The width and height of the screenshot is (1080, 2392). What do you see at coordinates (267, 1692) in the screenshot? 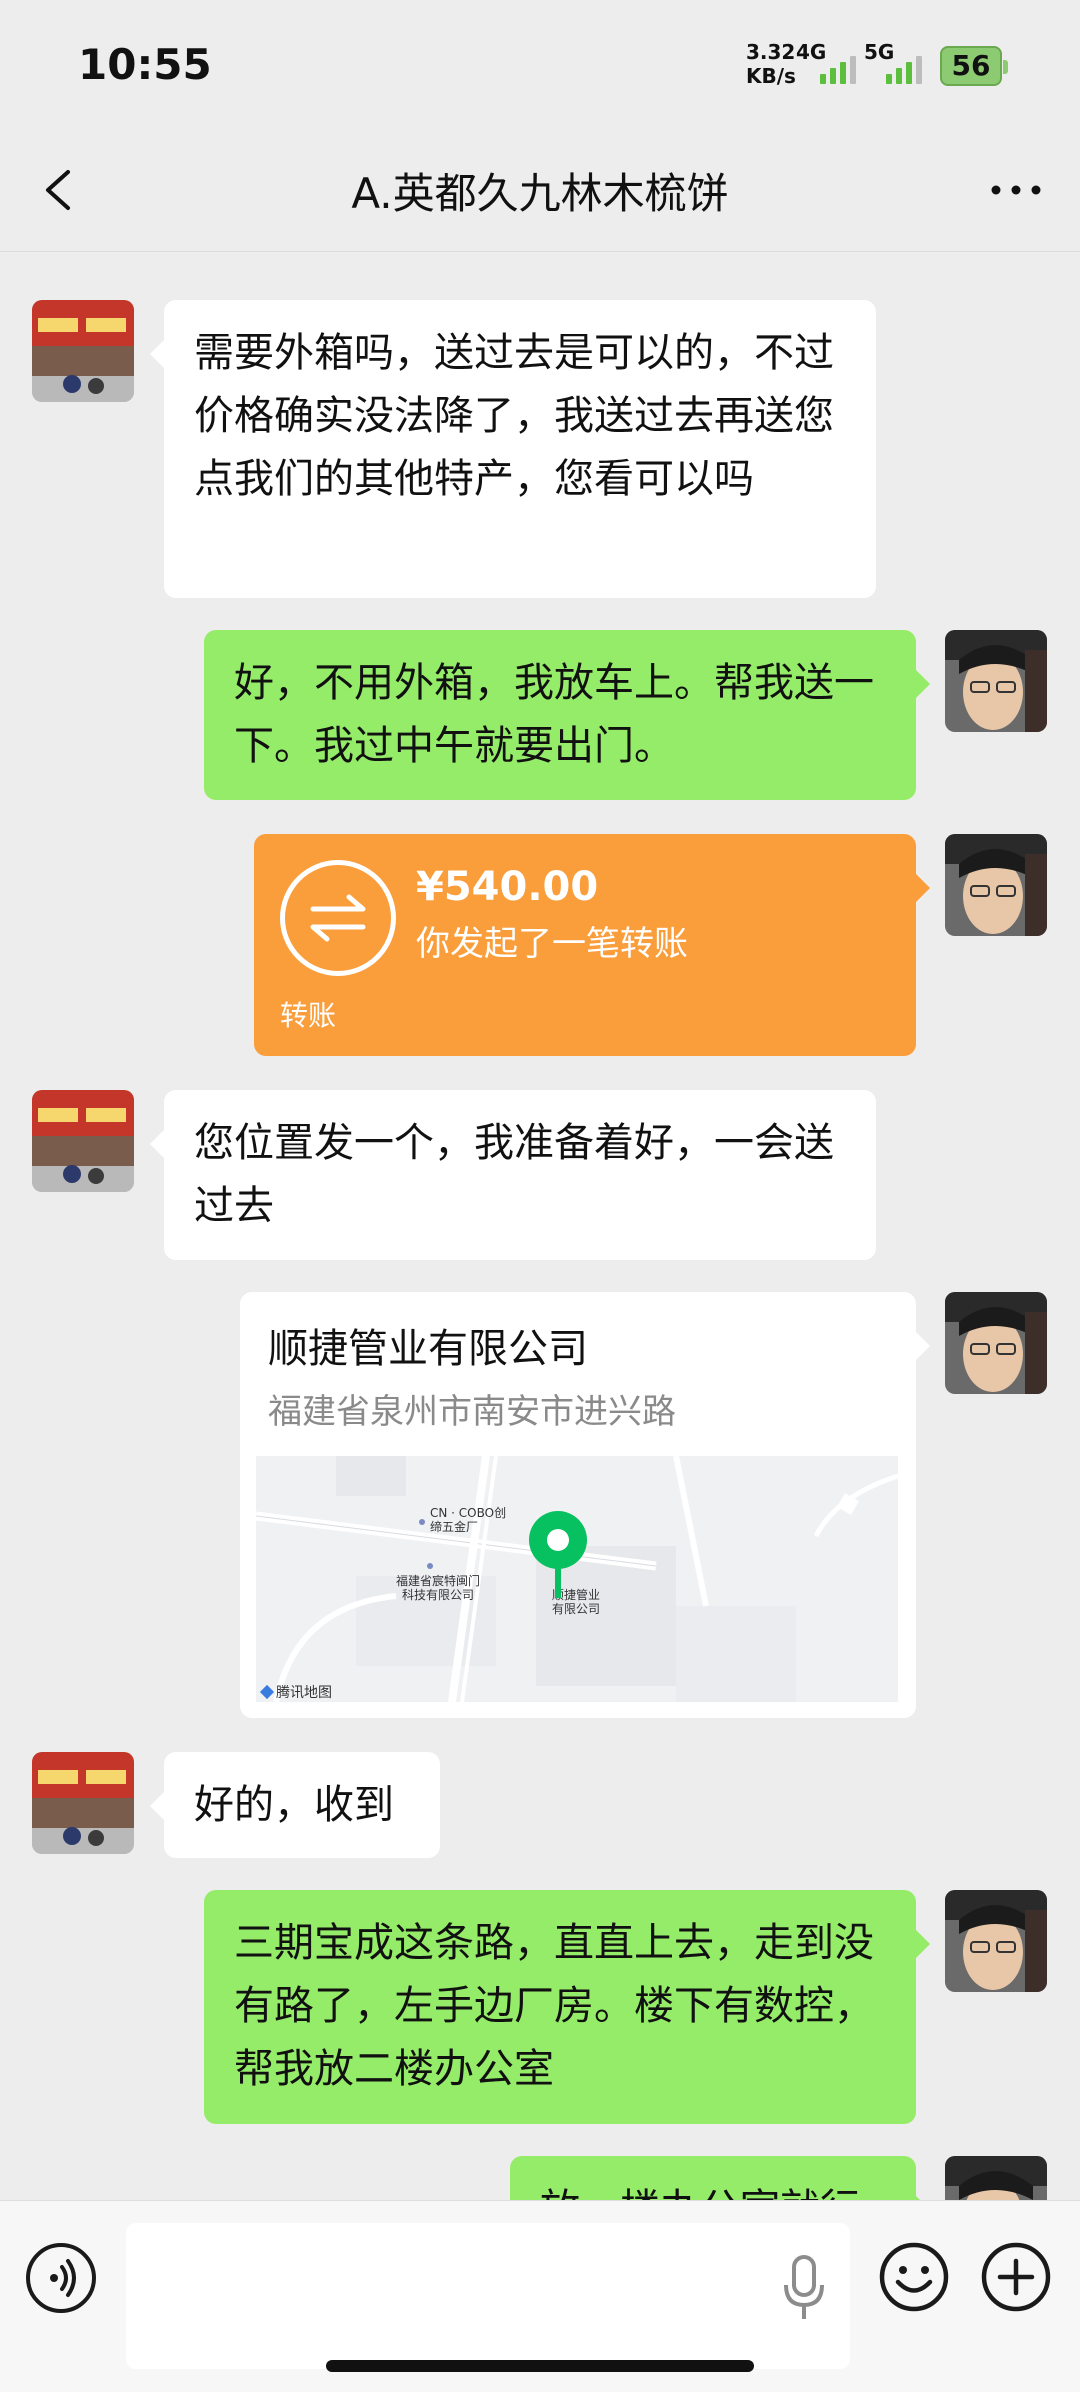
I see `tencent-map-logo-icon` at bounding box center [267, 1692].